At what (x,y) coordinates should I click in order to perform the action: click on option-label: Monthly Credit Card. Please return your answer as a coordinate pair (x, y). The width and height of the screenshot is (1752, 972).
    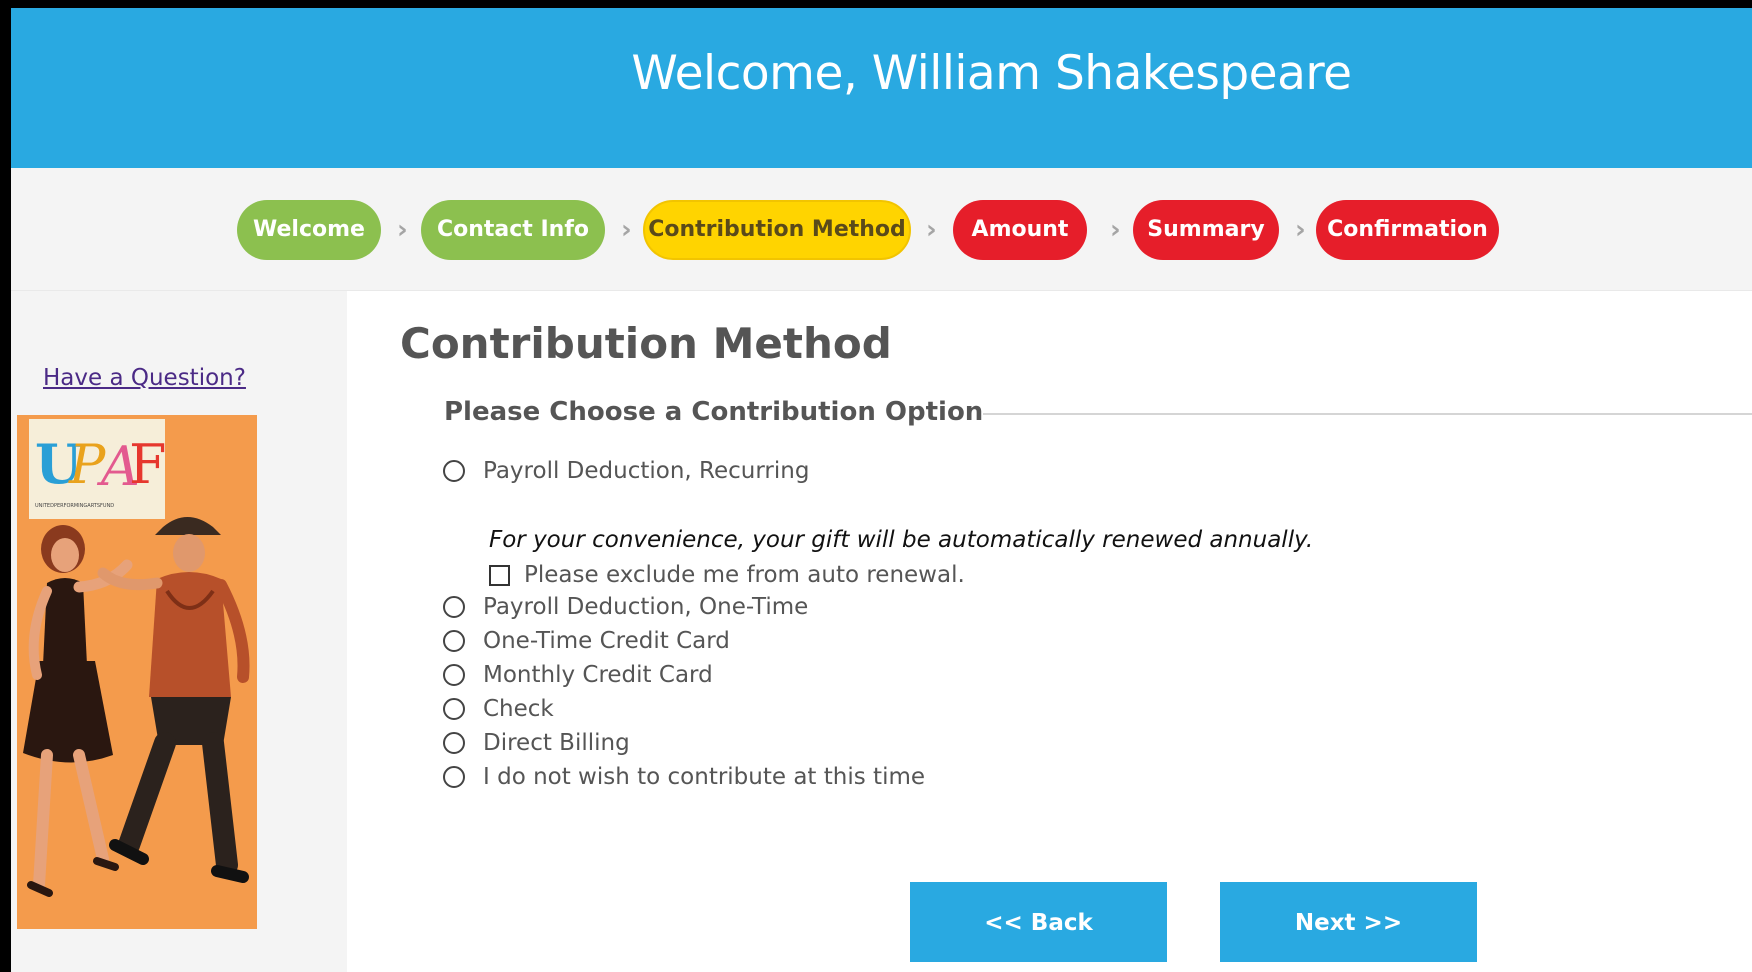
    Looking at the image, I should click on (598, 675).